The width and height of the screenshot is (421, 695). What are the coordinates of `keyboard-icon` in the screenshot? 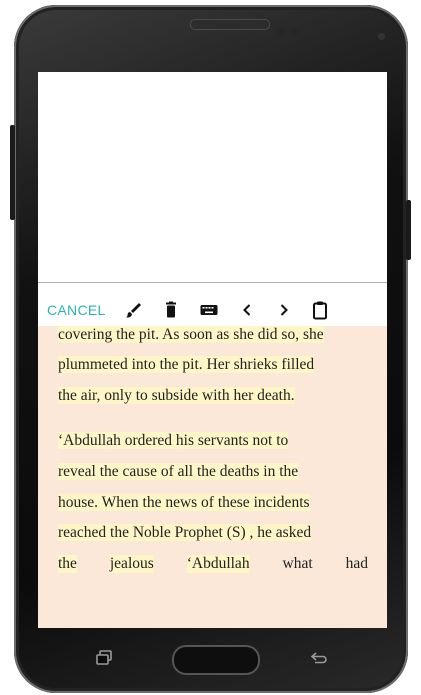 It's located at (209, 310).